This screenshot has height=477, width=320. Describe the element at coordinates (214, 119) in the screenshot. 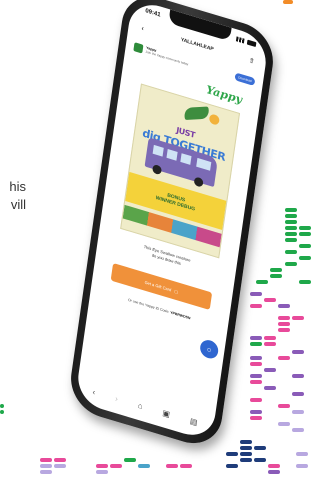

I see `sun-graphic` at that location.